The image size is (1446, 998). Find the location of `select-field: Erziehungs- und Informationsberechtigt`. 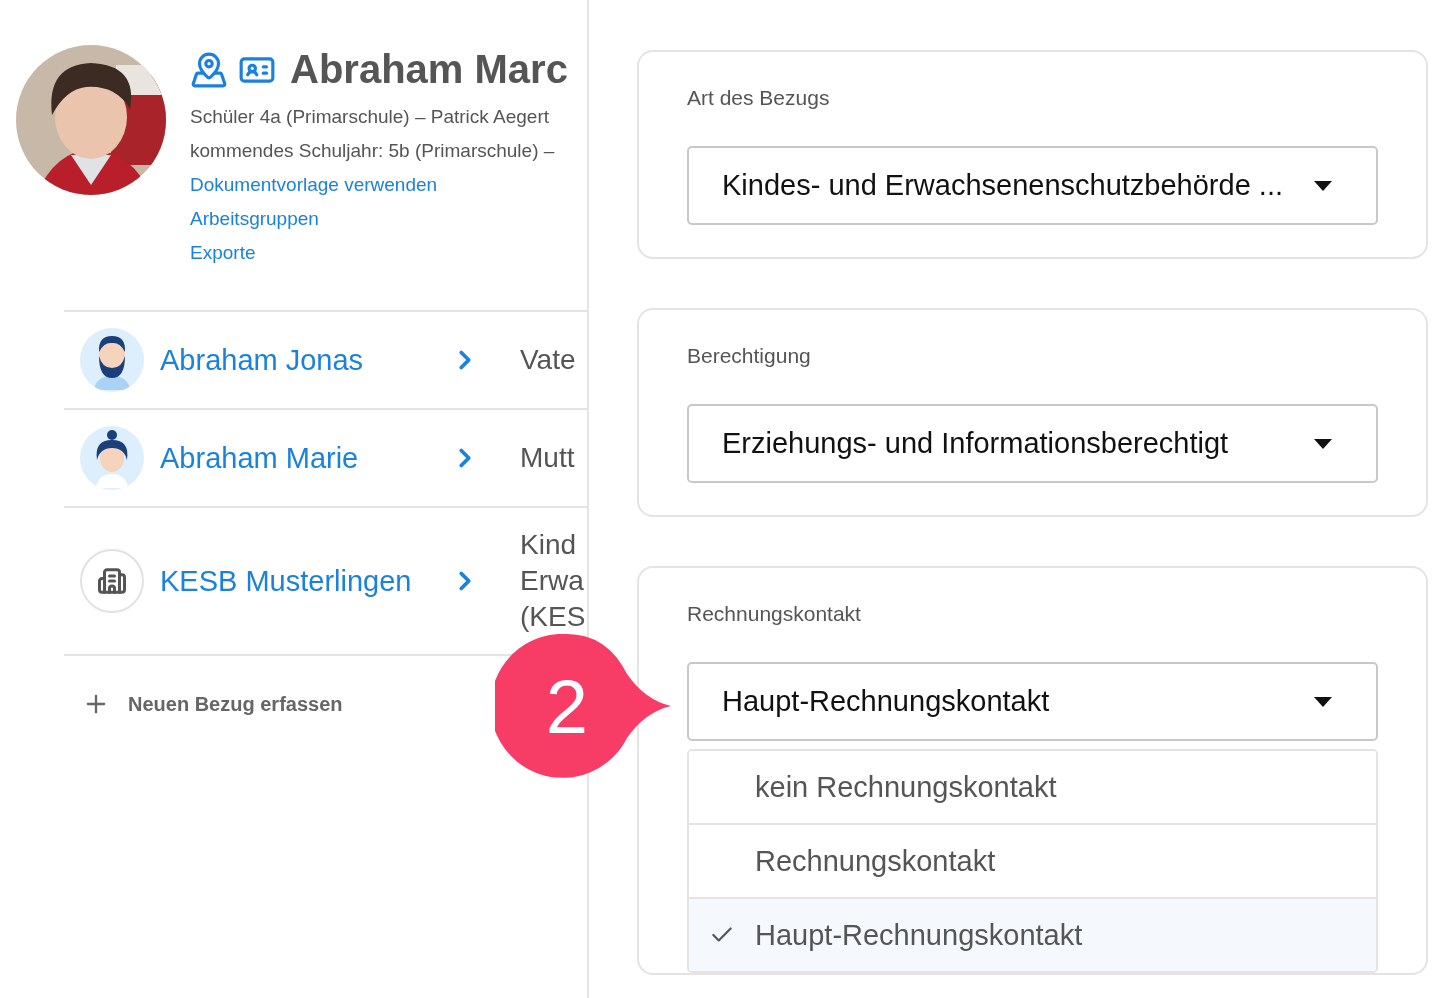

select-field: Erziehungs- und Informationsberechtigt is located at coordinates (1032, 443).